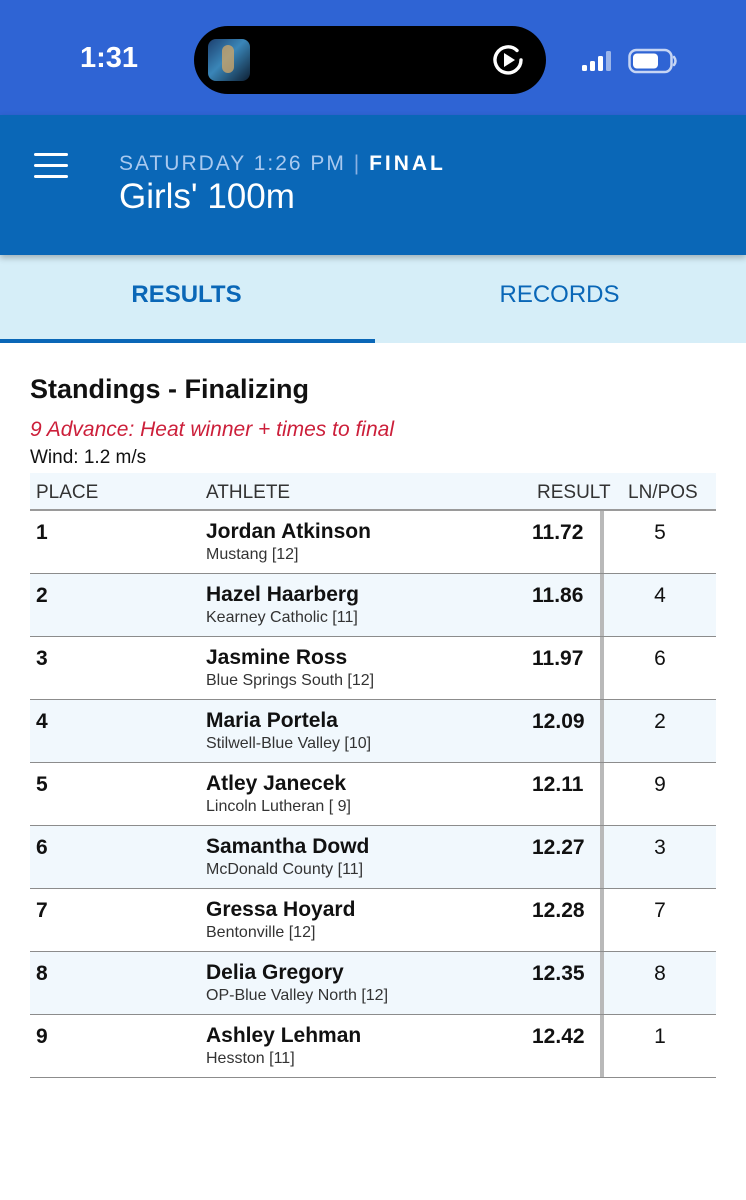  Describe the element at coordinates (373, 920) in the screenshot. I see `table-row: 7 Gressa Hoyard Bentonville [12] 12.28 7` at that location.